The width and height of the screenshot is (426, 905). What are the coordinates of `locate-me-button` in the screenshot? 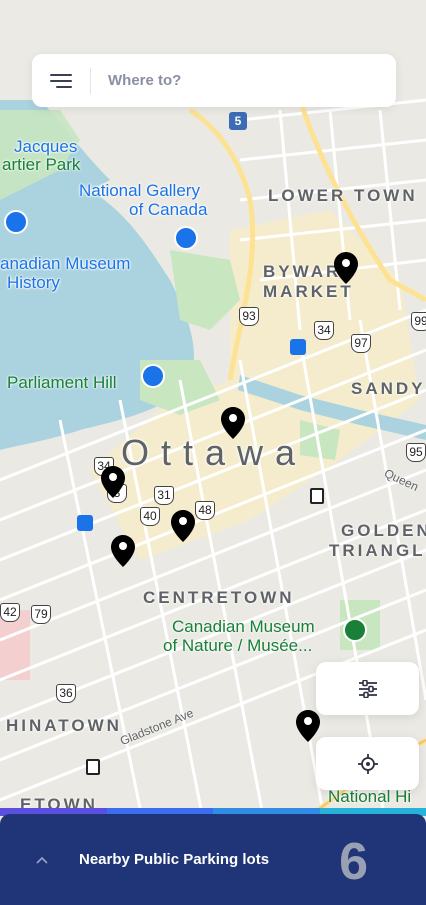 It's located at (367, 763).